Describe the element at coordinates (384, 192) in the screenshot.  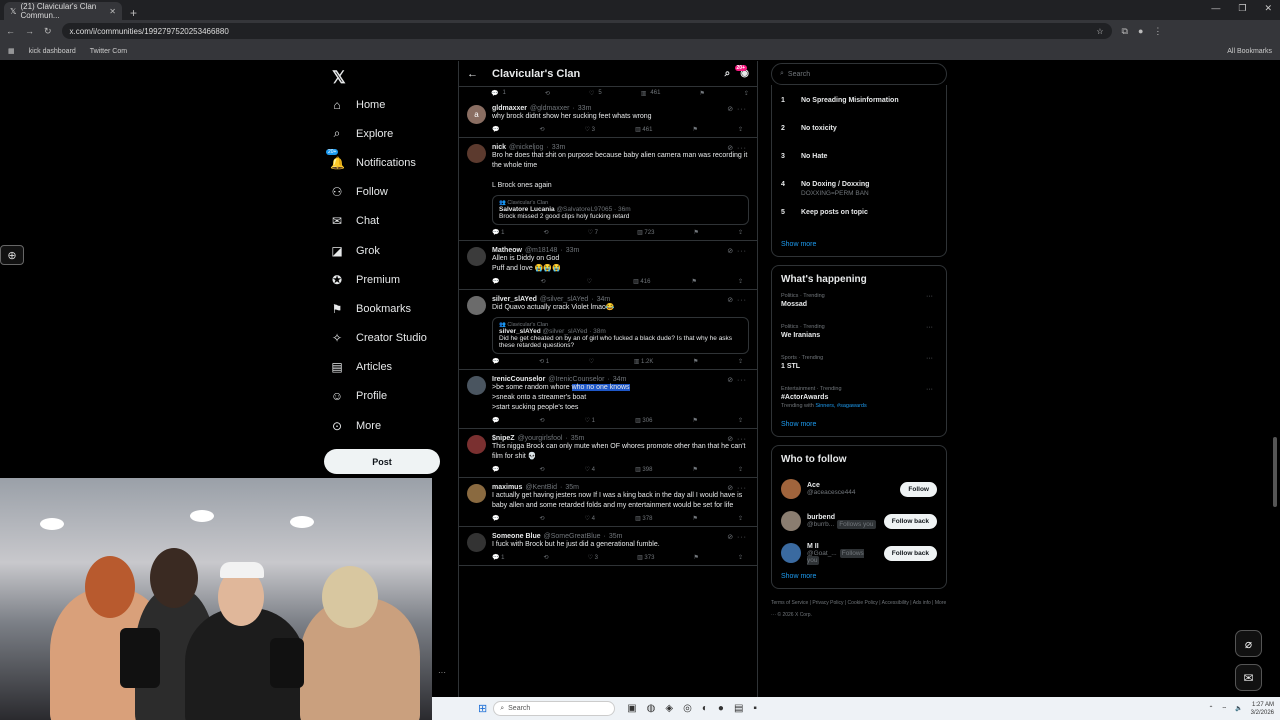
I see `nav-item-follow: ⚇ Follow` at that location.